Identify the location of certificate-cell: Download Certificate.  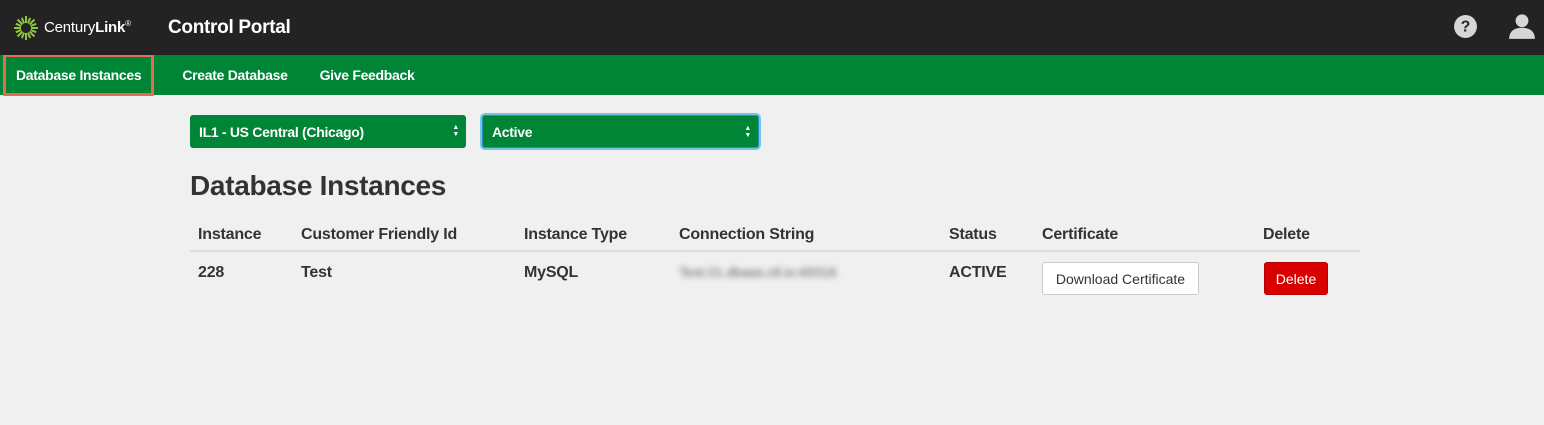
(1144, 278).